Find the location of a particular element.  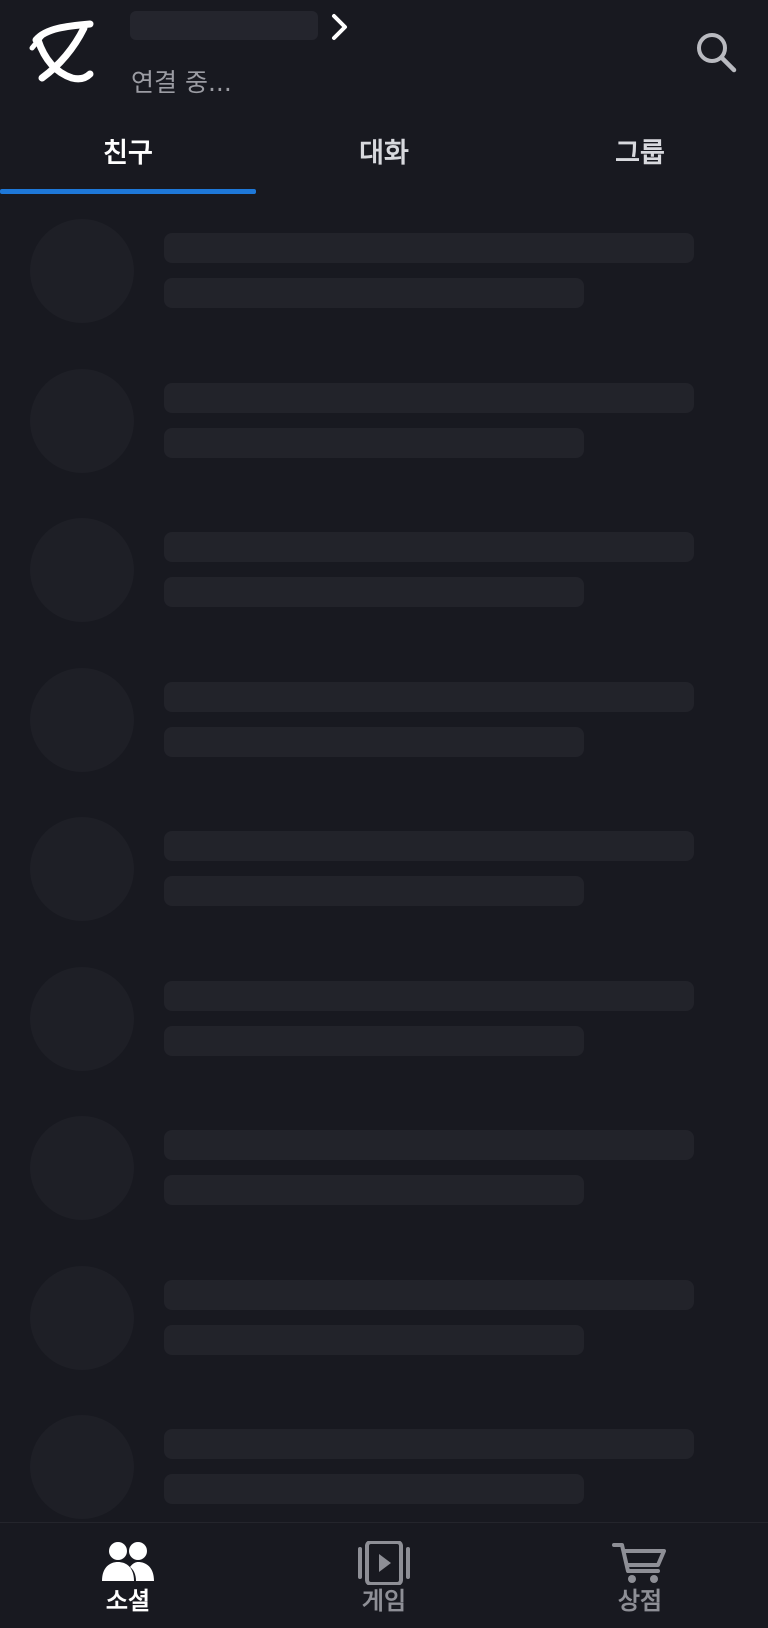

nav-store-label: 상점 is located at coordinates (640, 1601).